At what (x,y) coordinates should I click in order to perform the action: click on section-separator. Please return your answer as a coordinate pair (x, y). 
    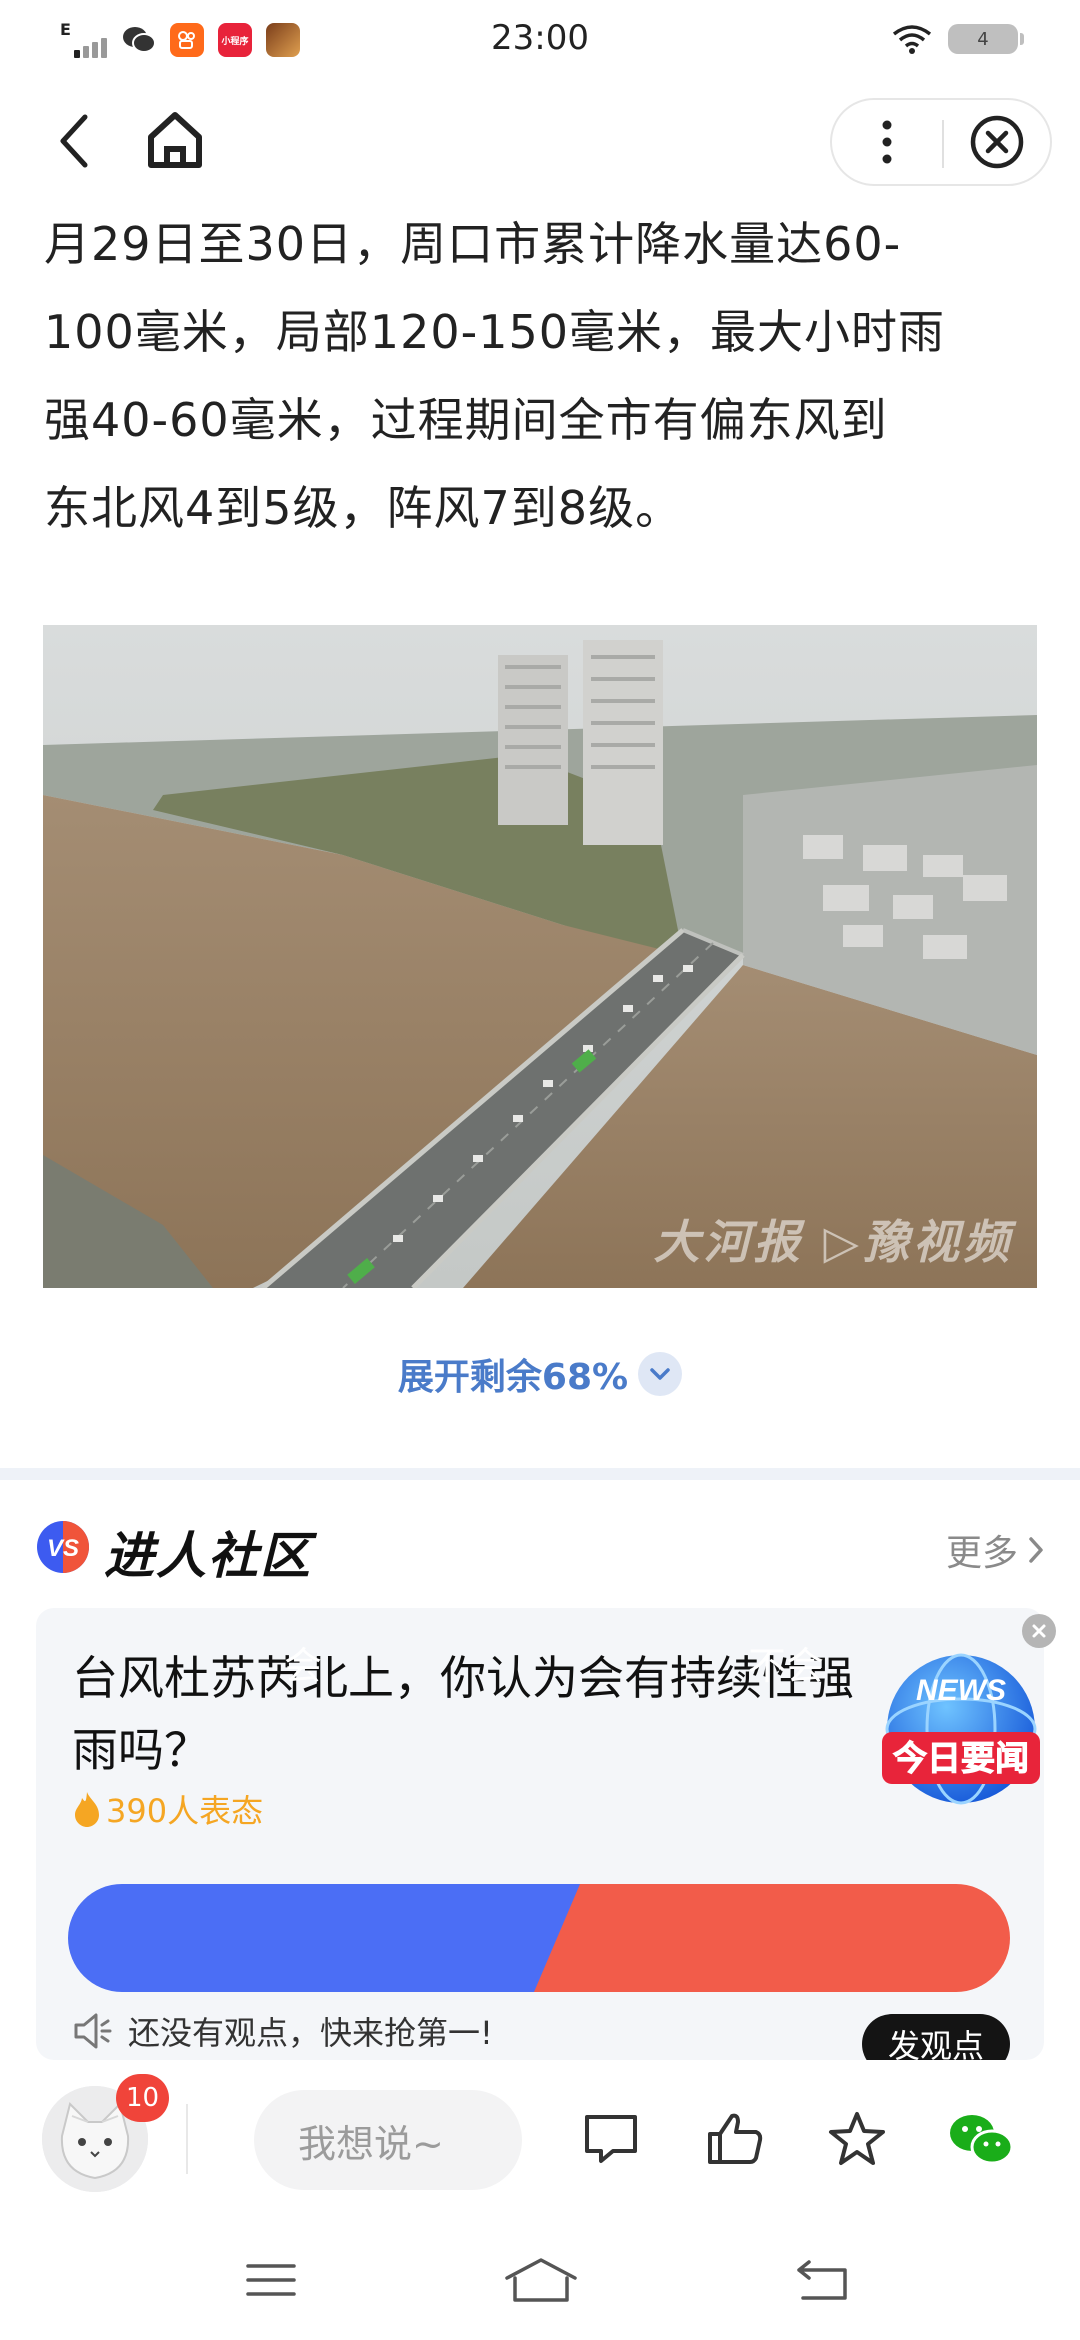
    Looking at the image, I should click on (540, 1474).